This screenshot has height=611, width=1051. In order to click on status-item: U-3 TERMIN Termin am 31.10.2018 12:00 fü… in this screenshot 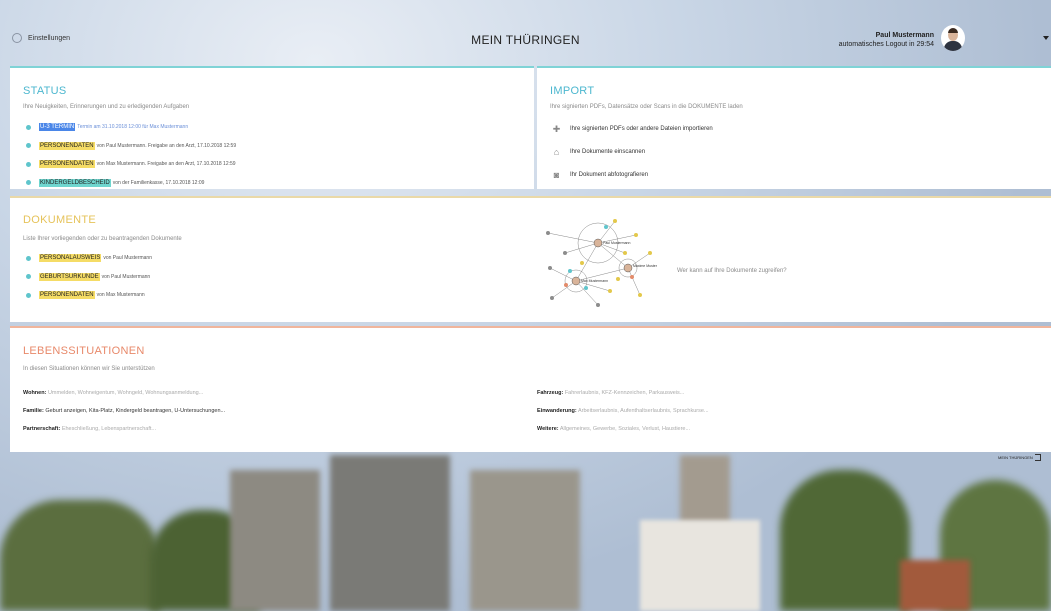, I will do `click(131, 127)`.